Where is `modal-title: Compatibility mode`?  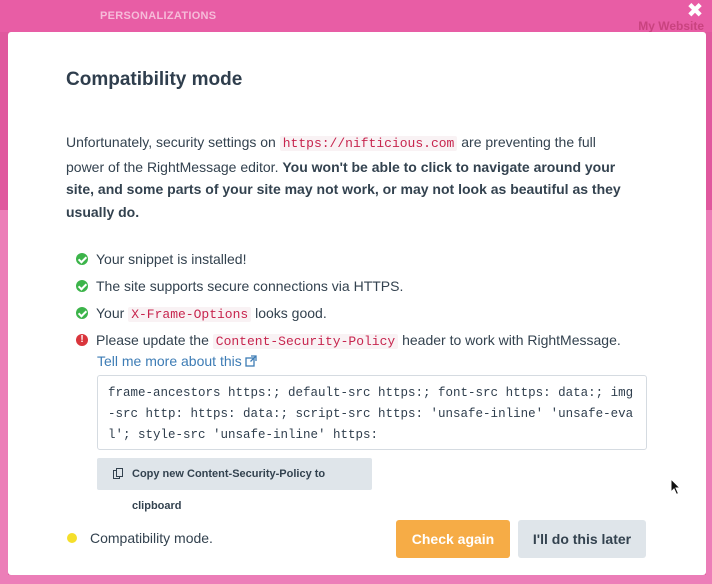 modal-title: Compatibility mode is located at coordinates (154, 79).